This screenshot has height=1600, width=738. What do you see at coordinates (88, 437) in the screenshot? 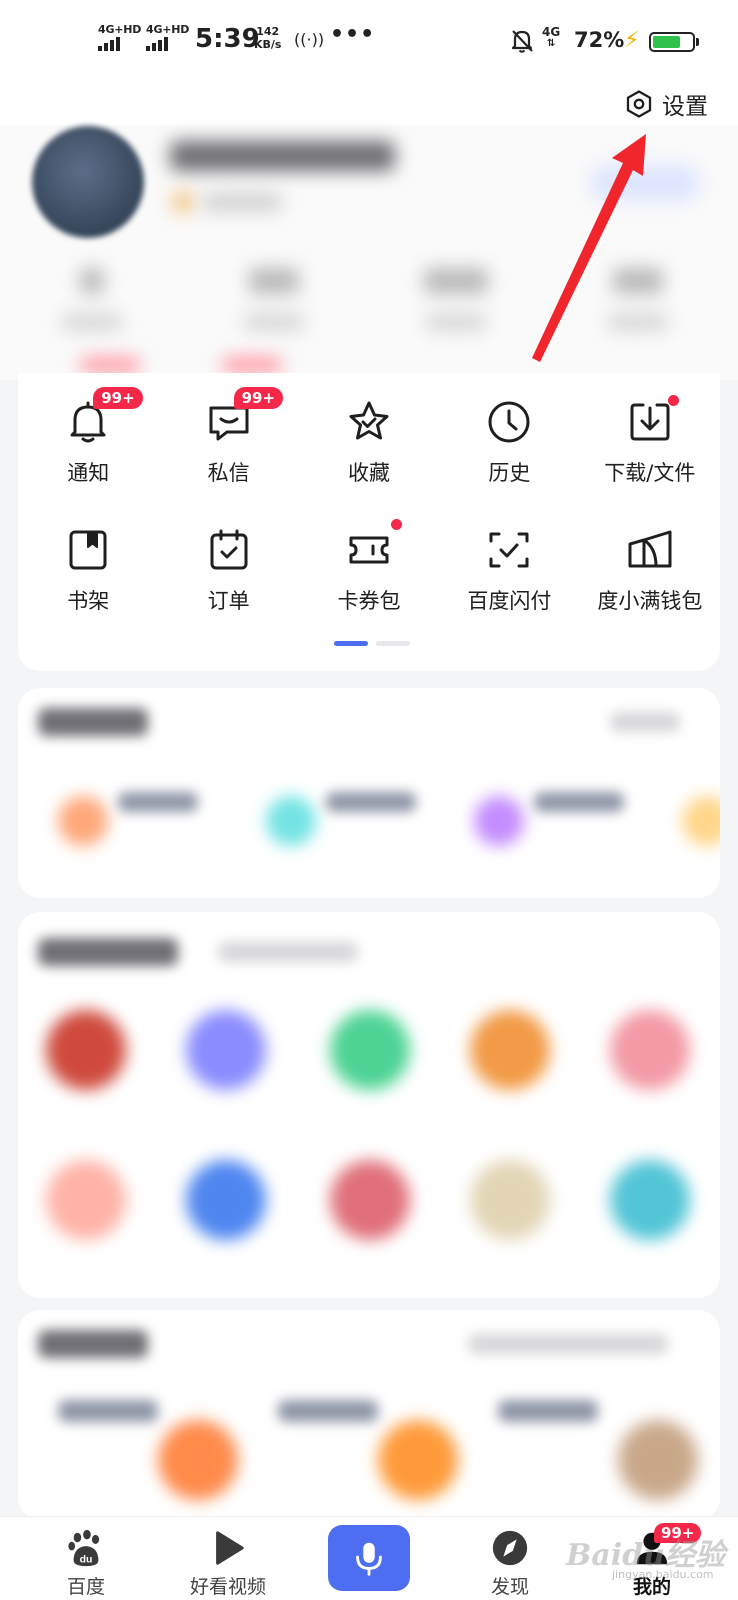
I see `menu-item-notifications: 99+ 通知` at bounding box center [88, 437].